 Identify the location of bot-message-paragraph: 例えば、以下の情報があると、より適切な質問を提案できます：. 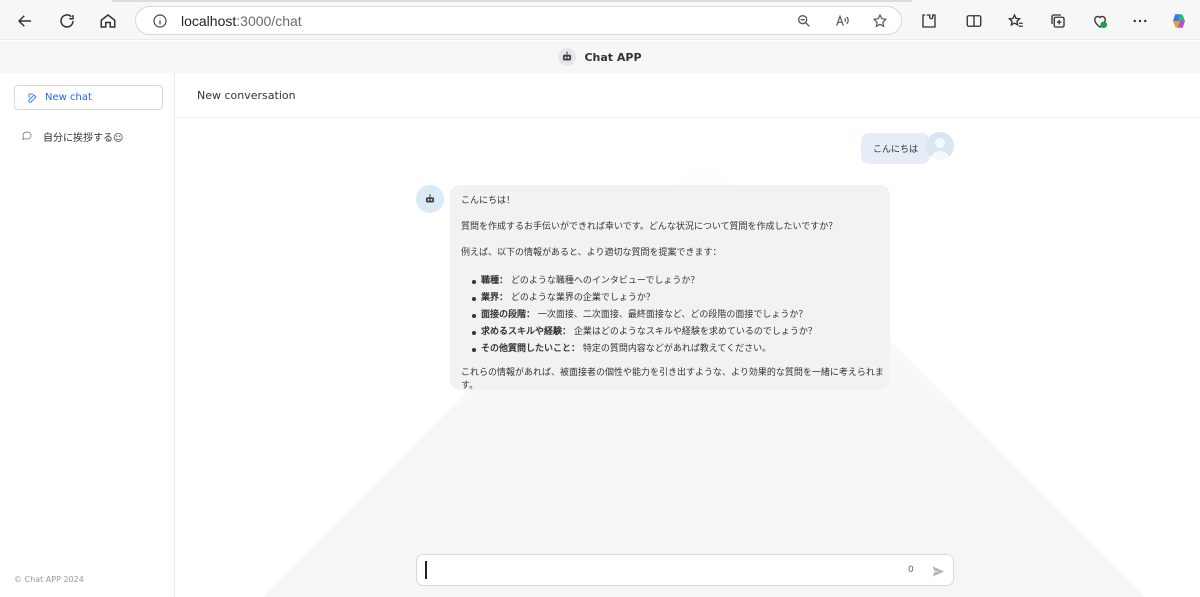
(591, 253).